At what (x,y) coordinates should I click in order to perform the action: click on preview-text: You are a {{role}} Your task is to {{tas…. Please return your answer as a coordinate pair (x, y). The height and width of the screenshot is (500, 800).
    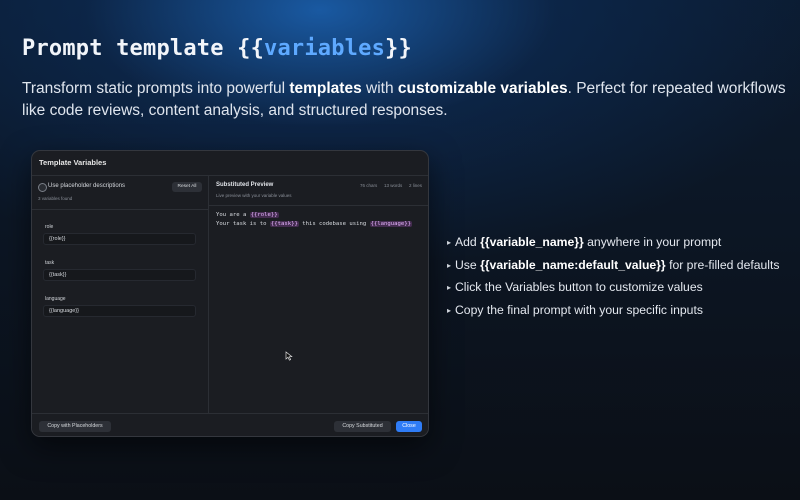
    Looking at the image, I should click on (314, 220).